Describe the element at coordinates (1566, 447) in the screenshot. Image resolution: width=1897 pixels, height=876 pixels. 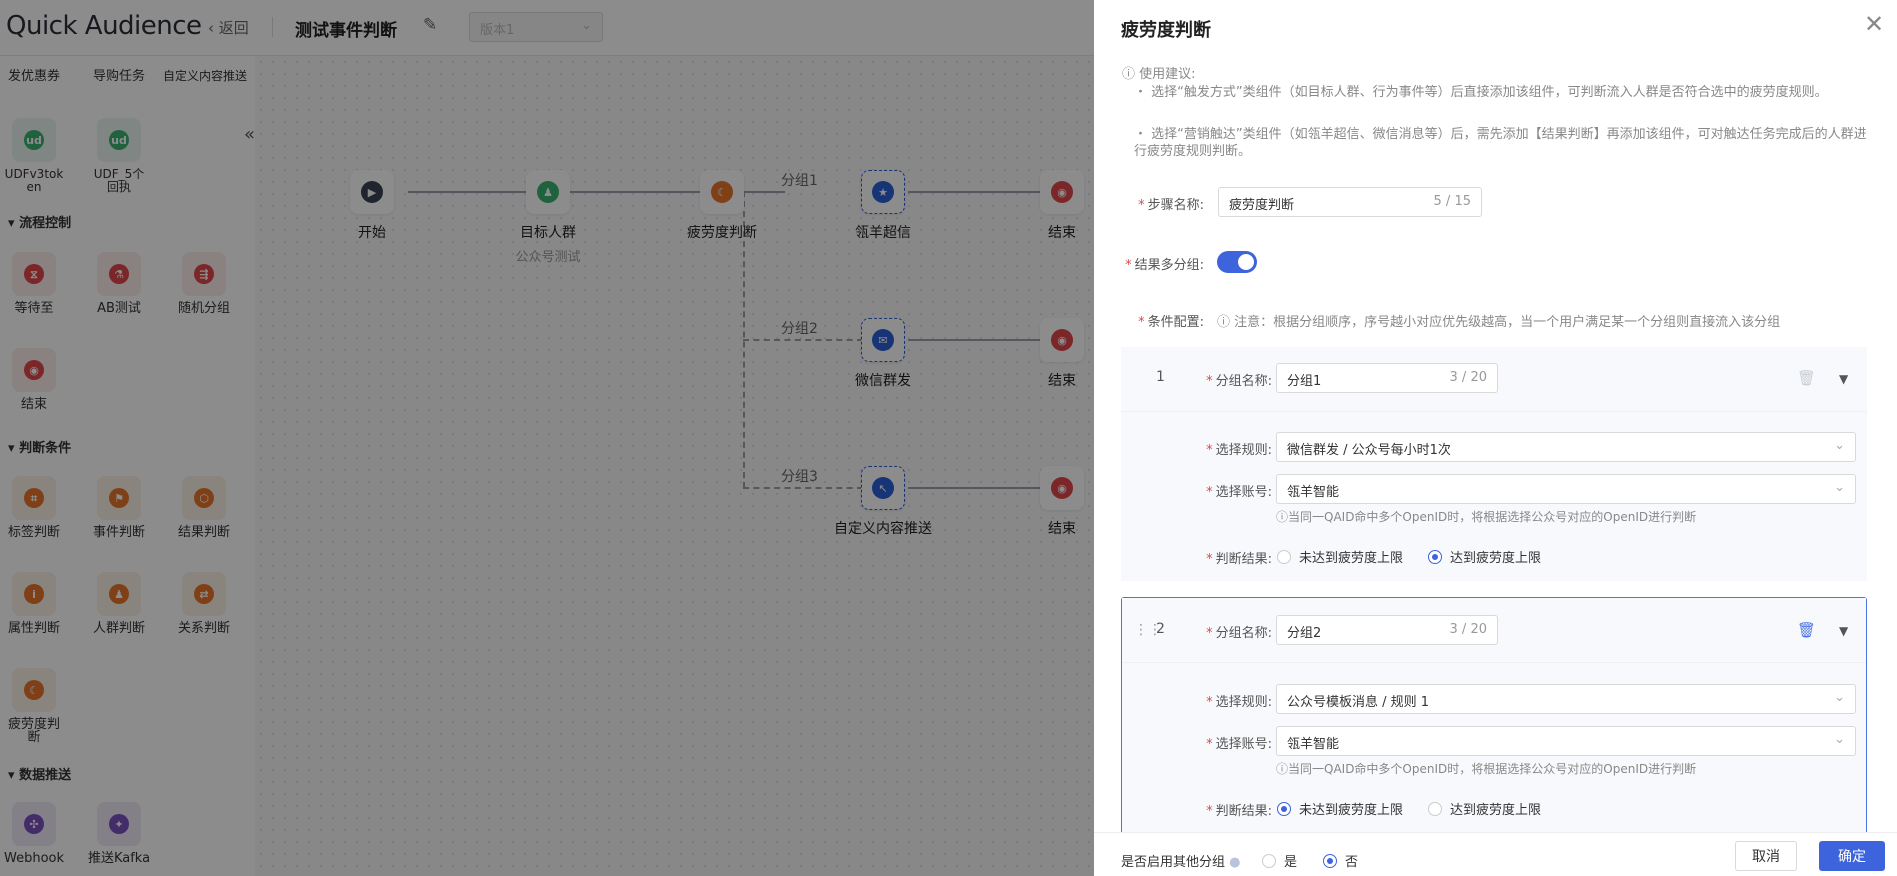
I see `rule-select: 微信群发 / 公众号每小时1次 ⌄` at that location.